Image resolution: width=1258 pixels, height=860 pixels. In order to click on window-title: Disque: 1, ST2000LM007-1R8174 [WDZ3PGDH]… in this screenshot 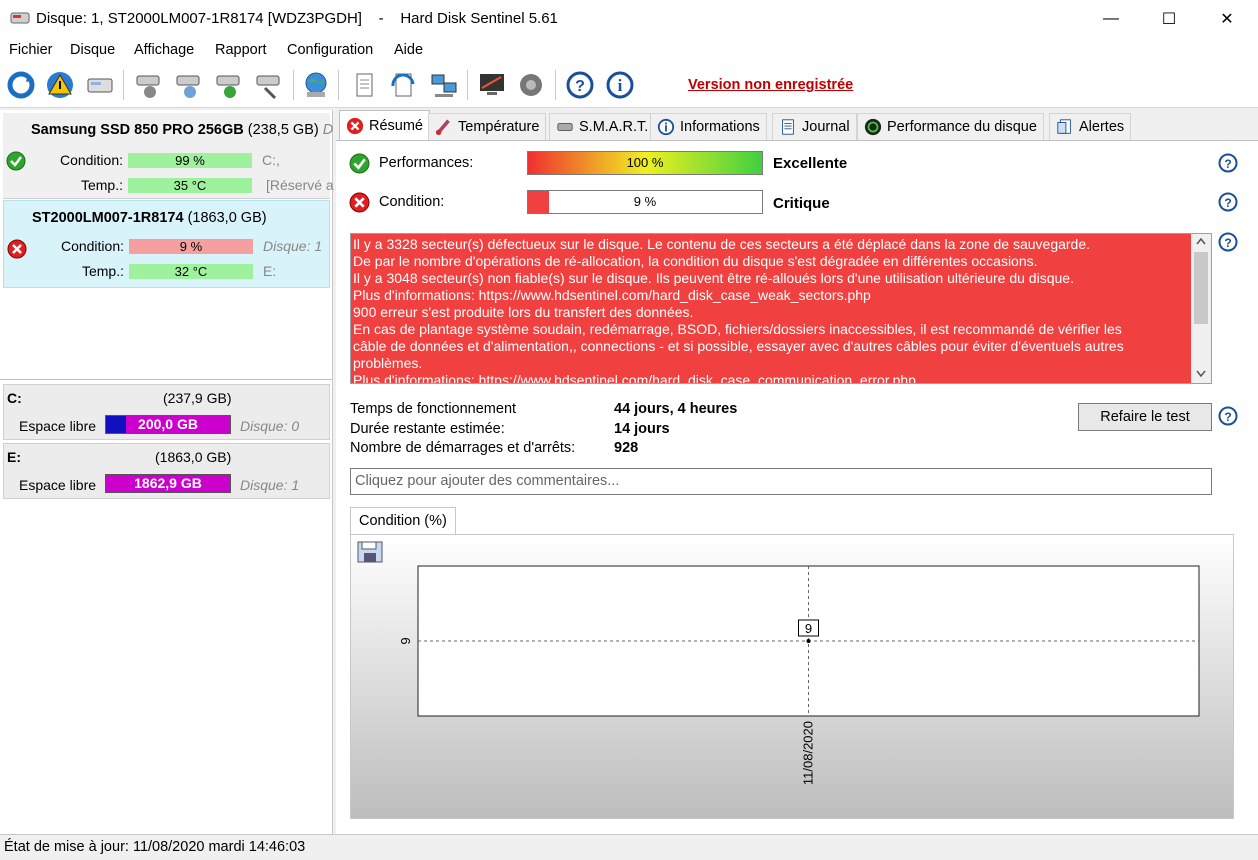, I will do `click(297, 18)`.